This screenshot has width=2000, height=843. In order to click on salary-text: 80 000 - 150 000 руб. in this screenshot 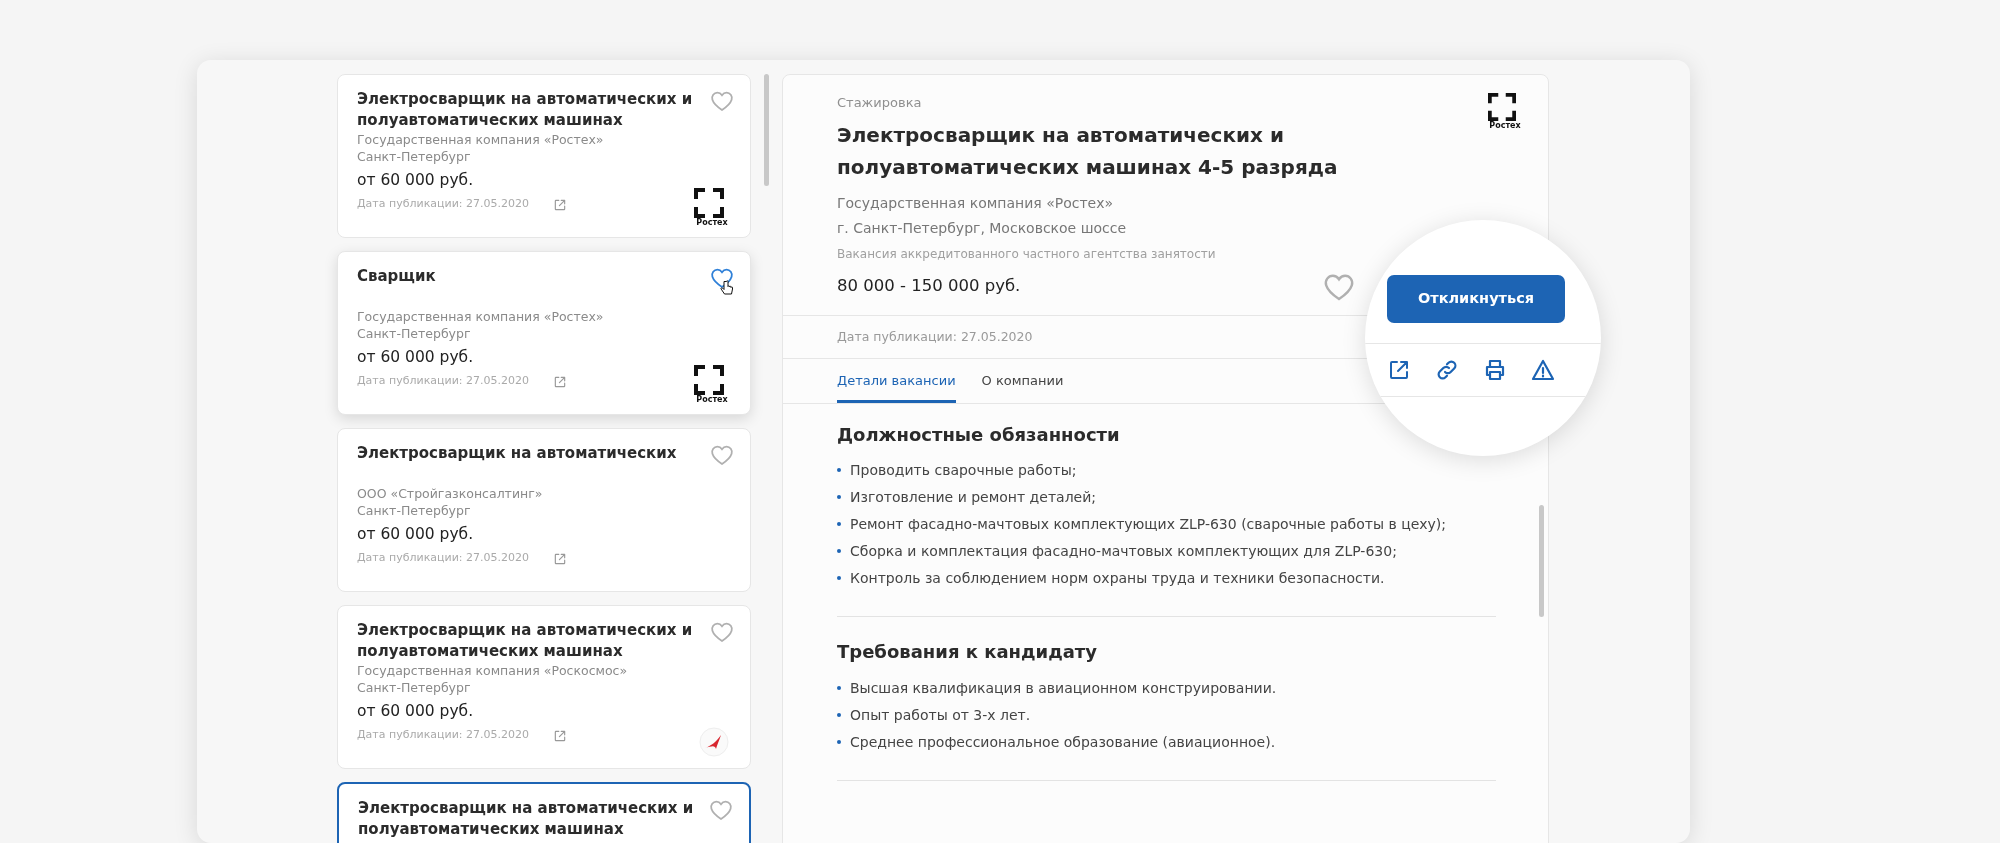, I will do `click(929, 286)`.